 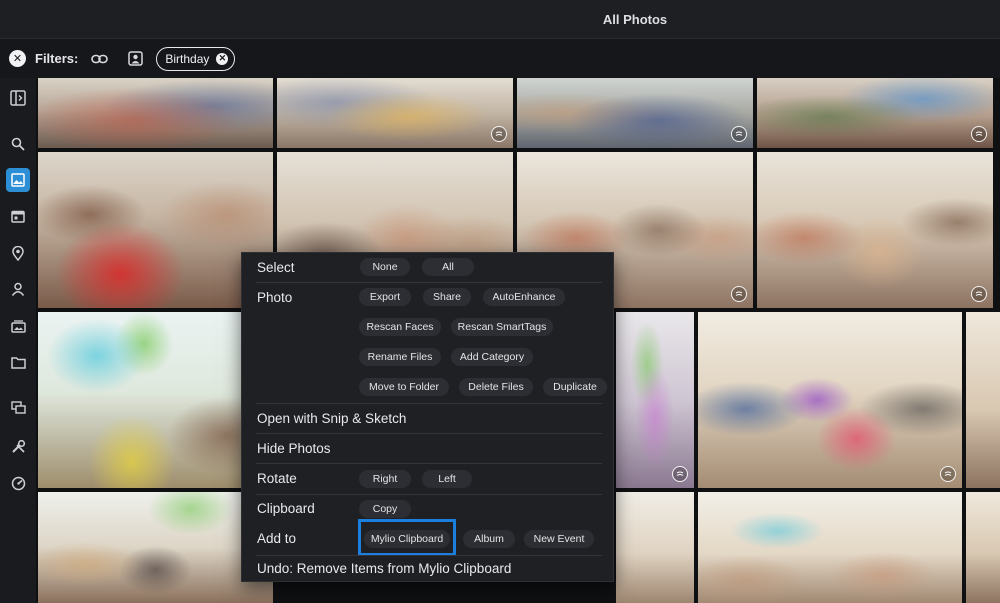 What do you see at coordinates (400, 327) in the screenshot?
I see `rescan-faces-button: Rescan Faces` at bounding box center [400, 327].